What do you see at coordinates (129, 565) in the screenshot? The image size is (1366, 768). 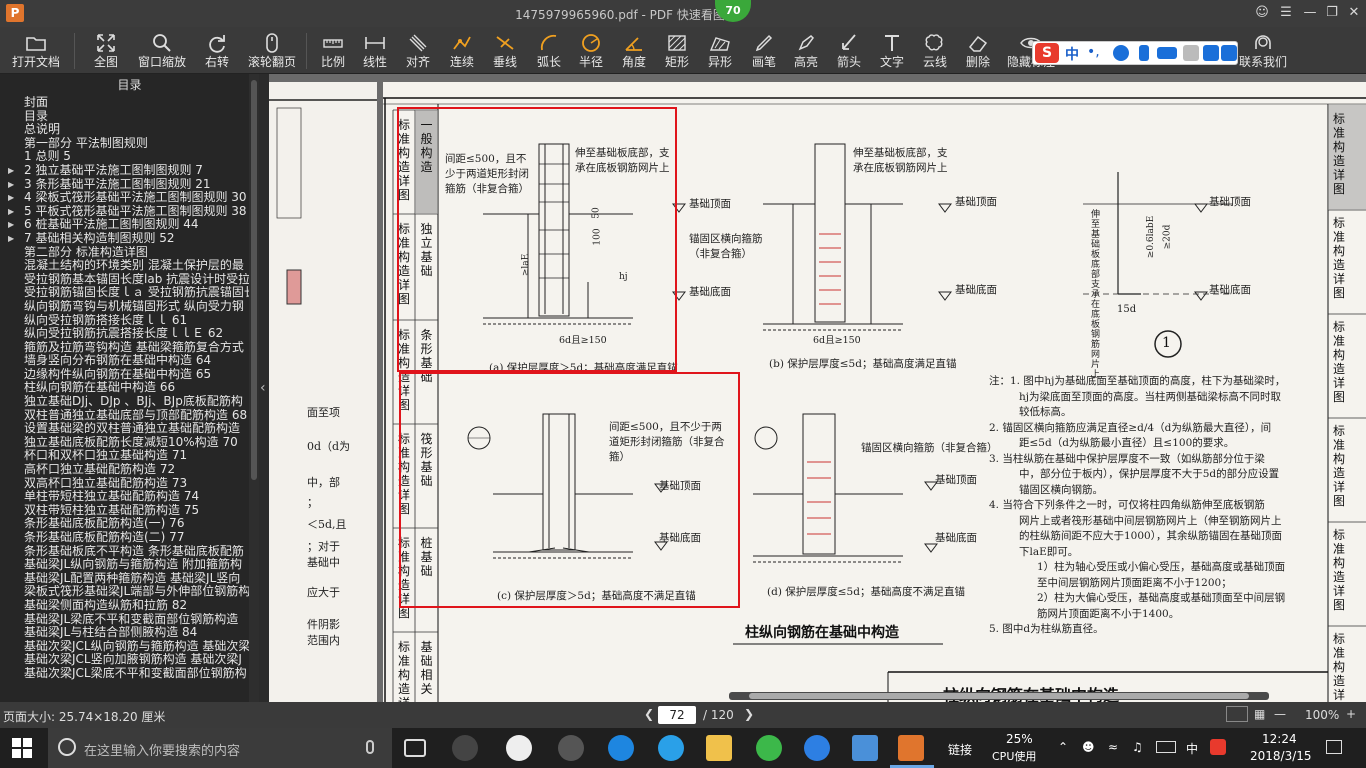 I see `toc-item: 基础梁JL纵向钢筋与箍筋构造 附加箍筋构` at bounding box center [129, 565].